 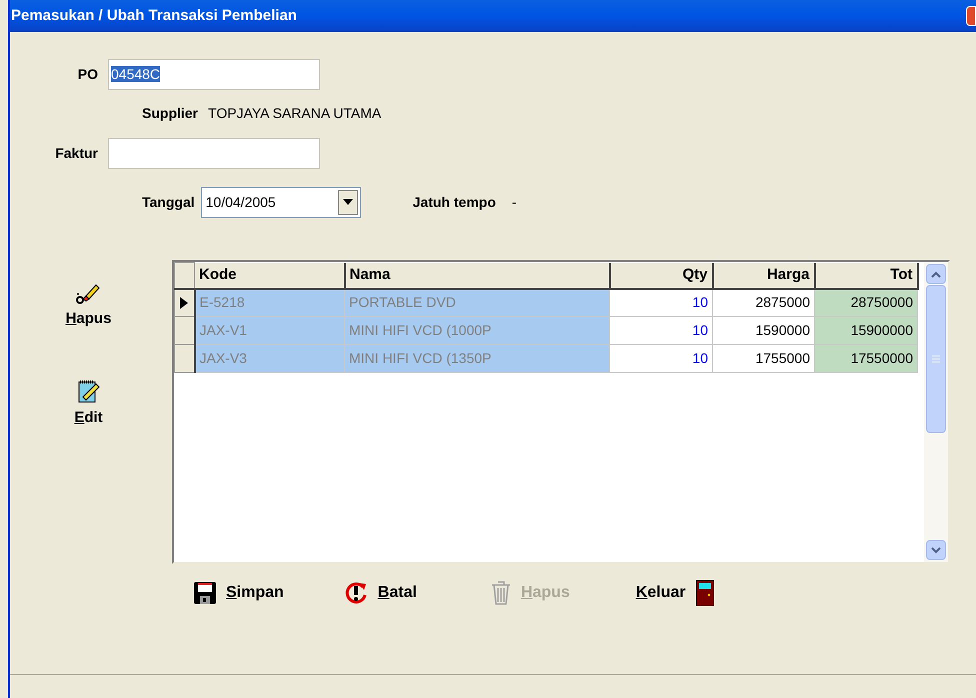 What do you see at coordinates (936, 359) in the screenshot?
I see `scroll-thumb` at bounding box center [936, 359].